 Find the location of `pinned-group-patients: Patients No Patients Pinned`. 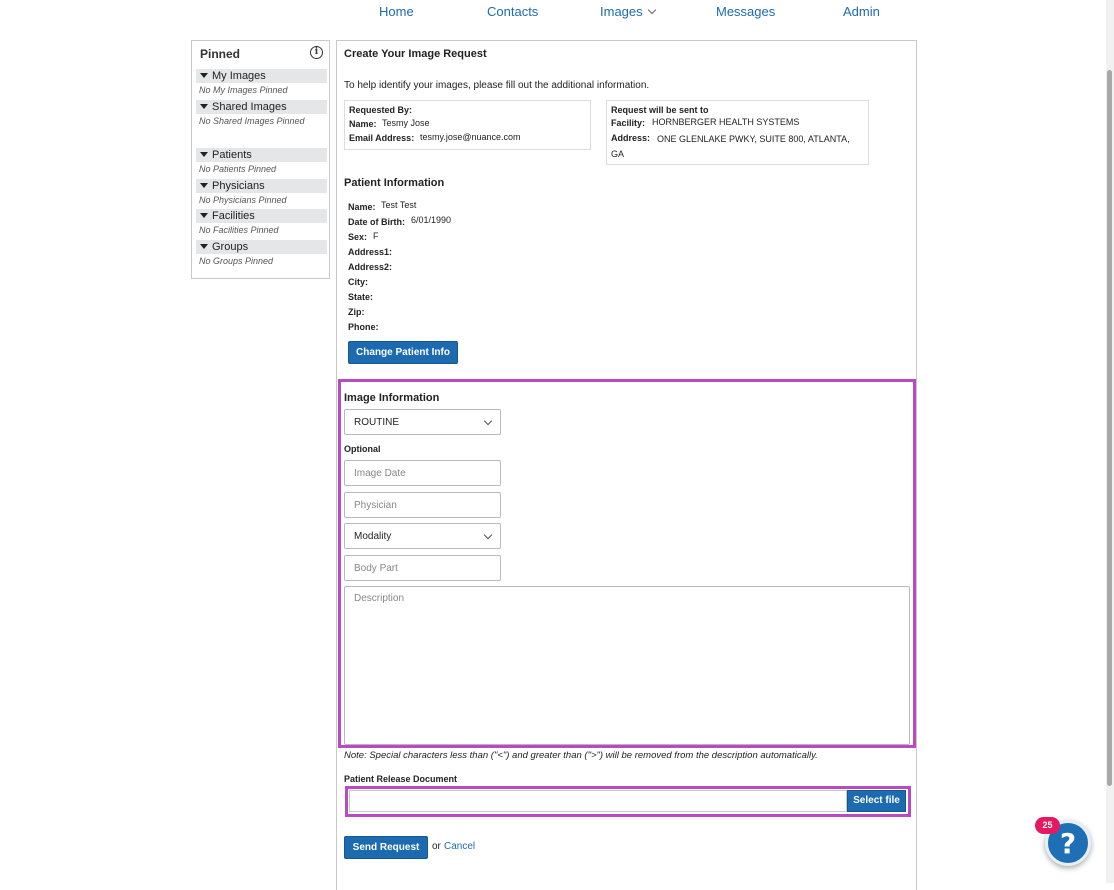

pinned-group-patients: Patients No Patients Pinned is located at coordinates (261, 161).